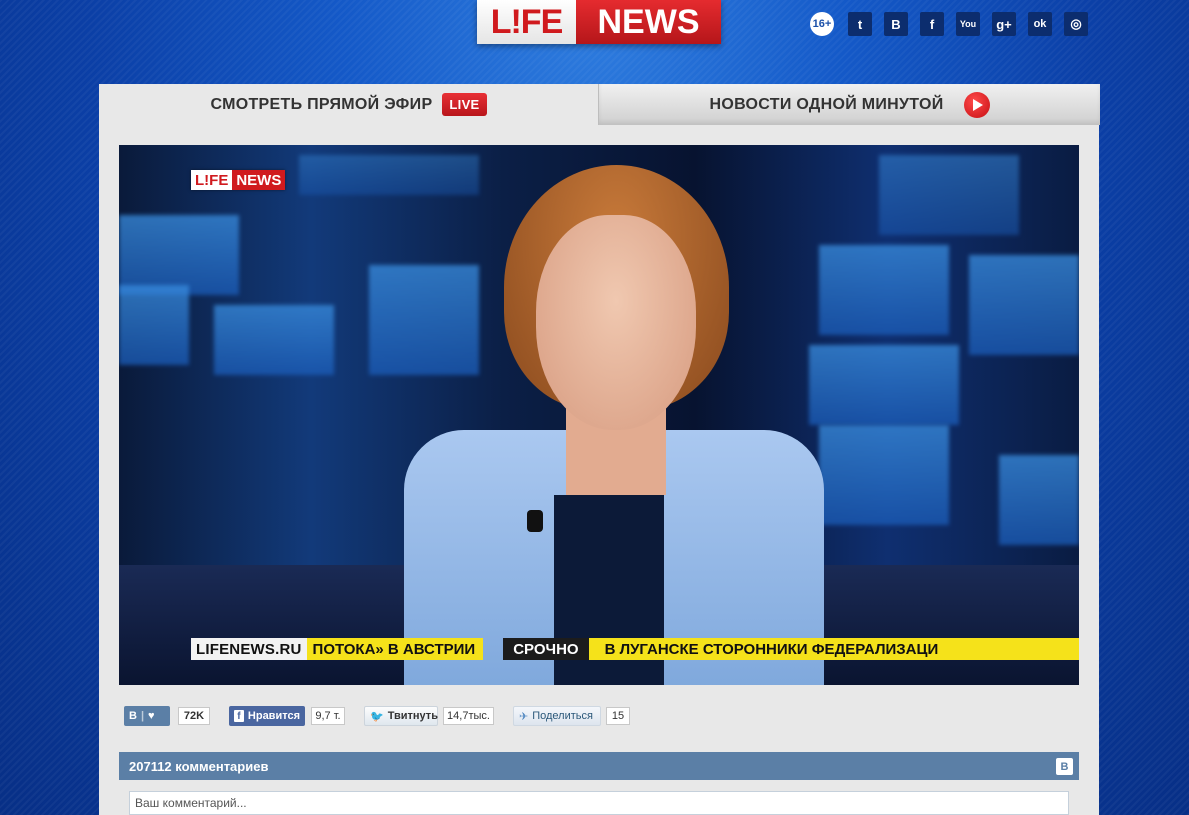 This screenshot has width=1189, height=815. What do you see at coordinates (976, 104) in the screenshot?
I see `play-icon` at bounding box center [976, 104].